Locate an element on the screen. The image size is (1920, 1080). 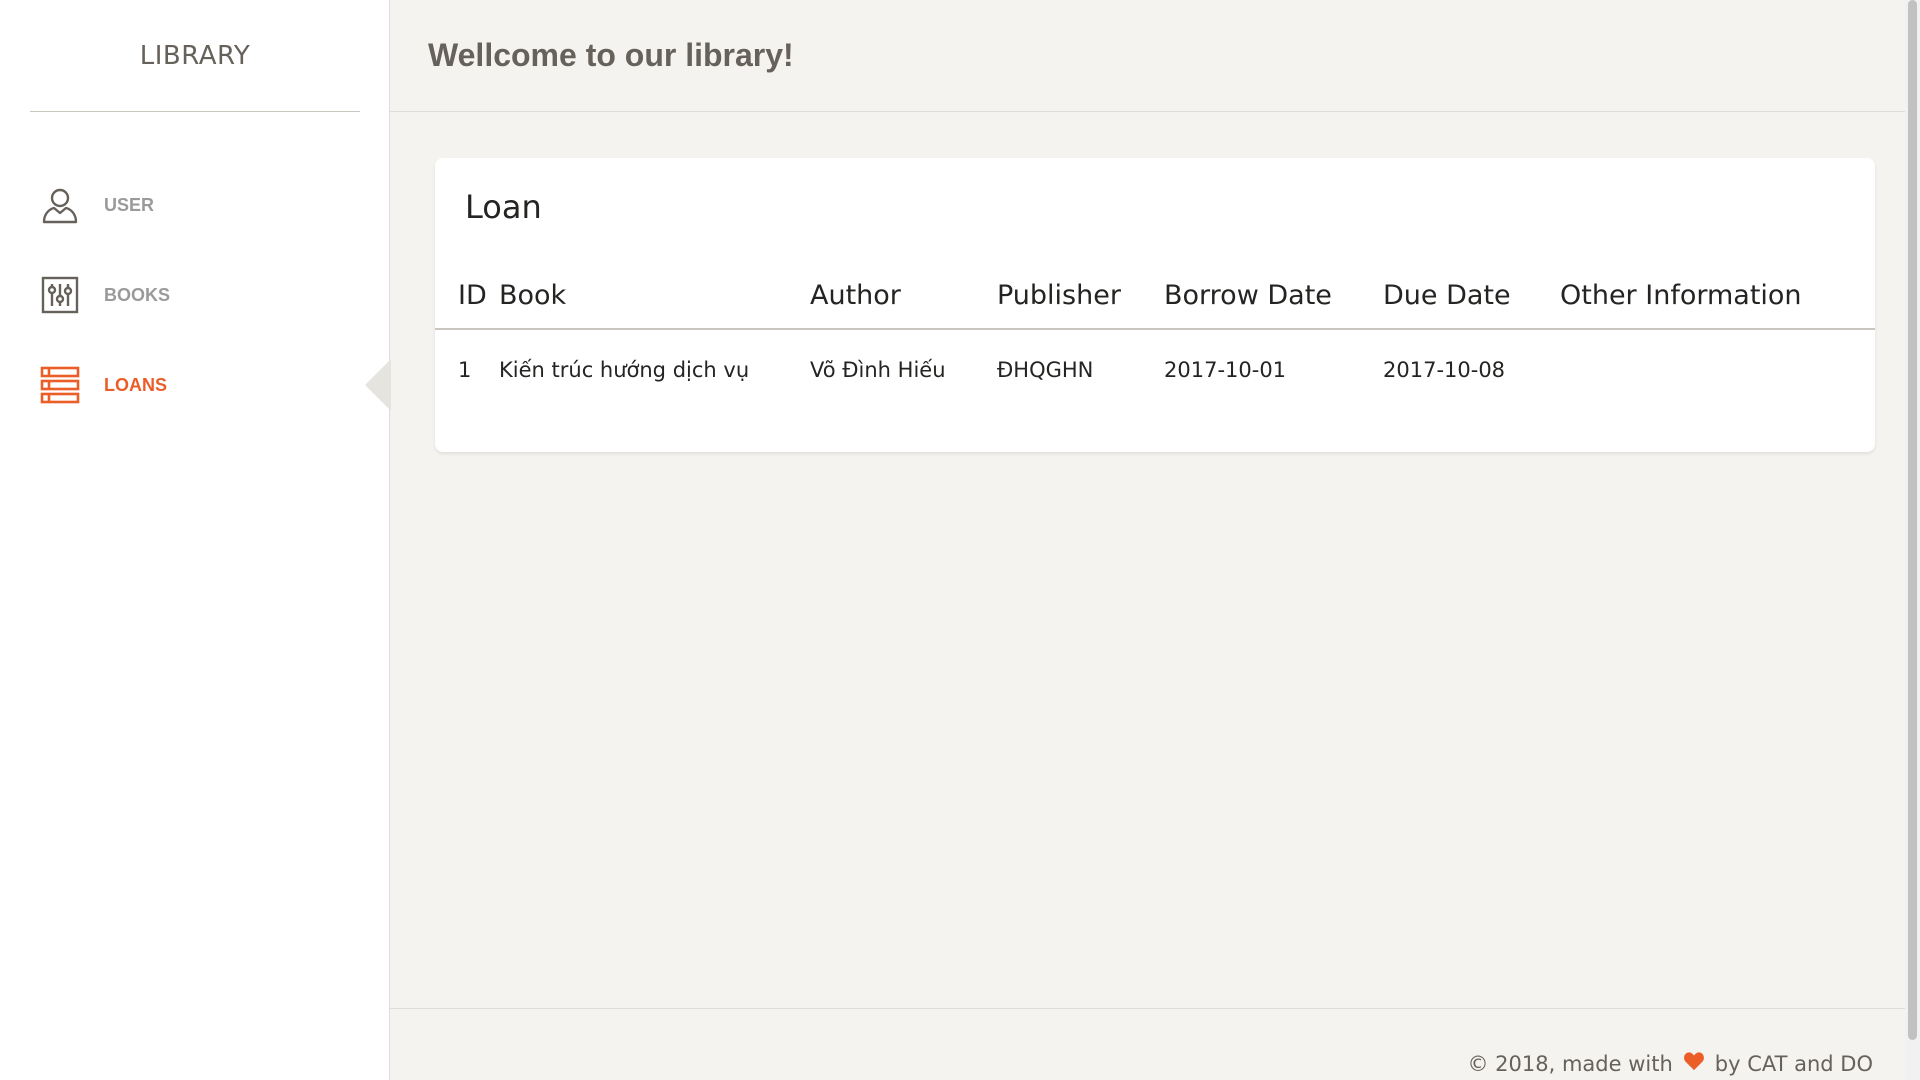
sidebar-item-label: LOANS is located at coordinates (135, 384).